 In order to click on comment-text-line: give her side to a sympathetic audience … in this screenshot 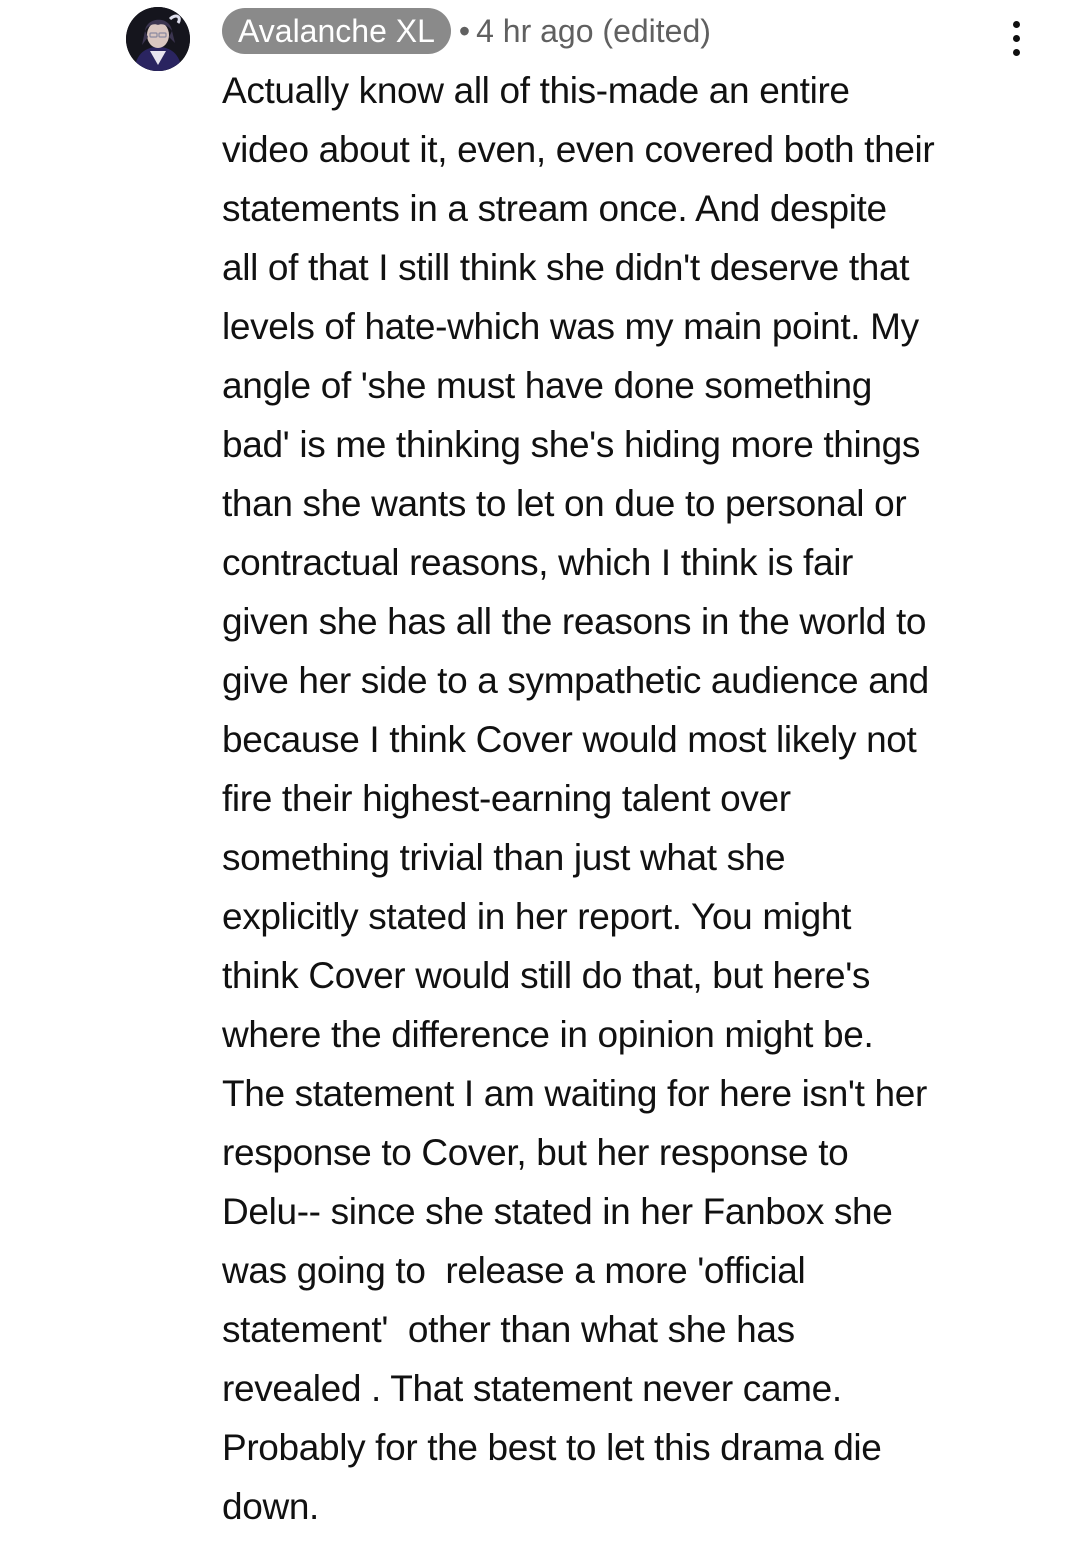, I will do `click(575, 680)`.